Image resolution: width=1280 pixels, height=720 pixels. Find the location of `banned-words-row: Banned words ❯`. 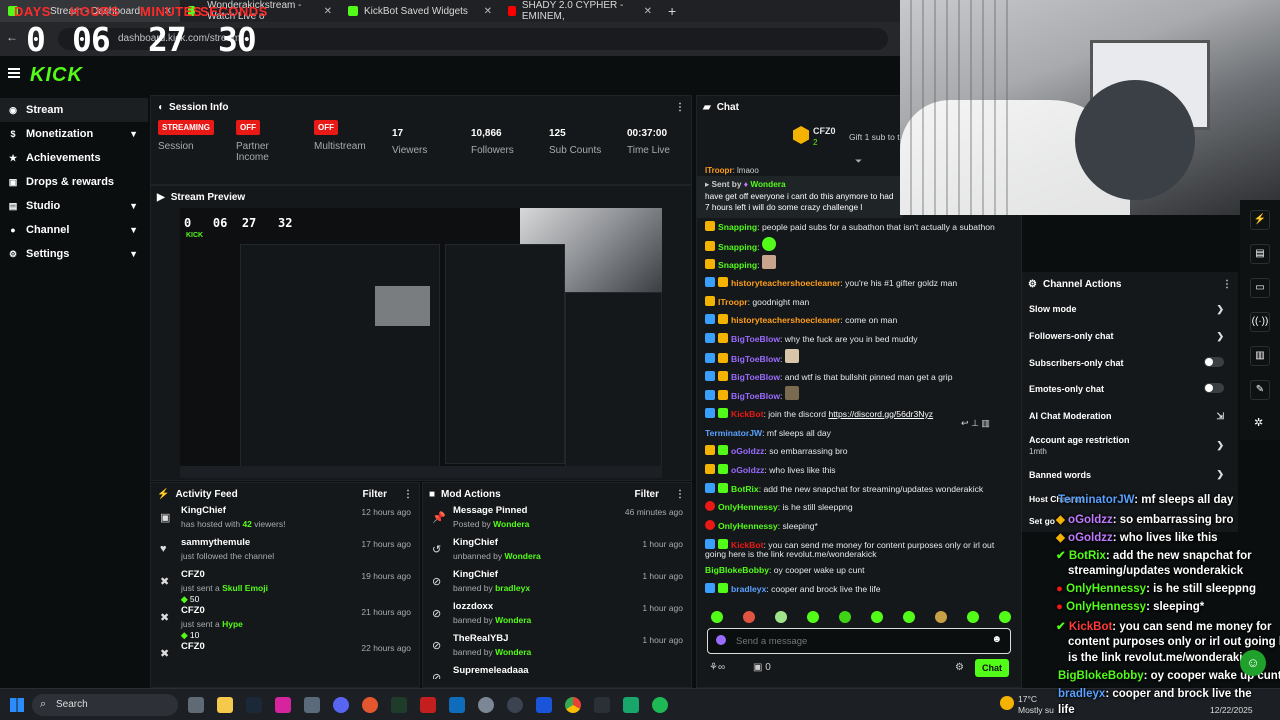

banned-words-row: Banned words ❯ is located at coordinates (1130, 474).